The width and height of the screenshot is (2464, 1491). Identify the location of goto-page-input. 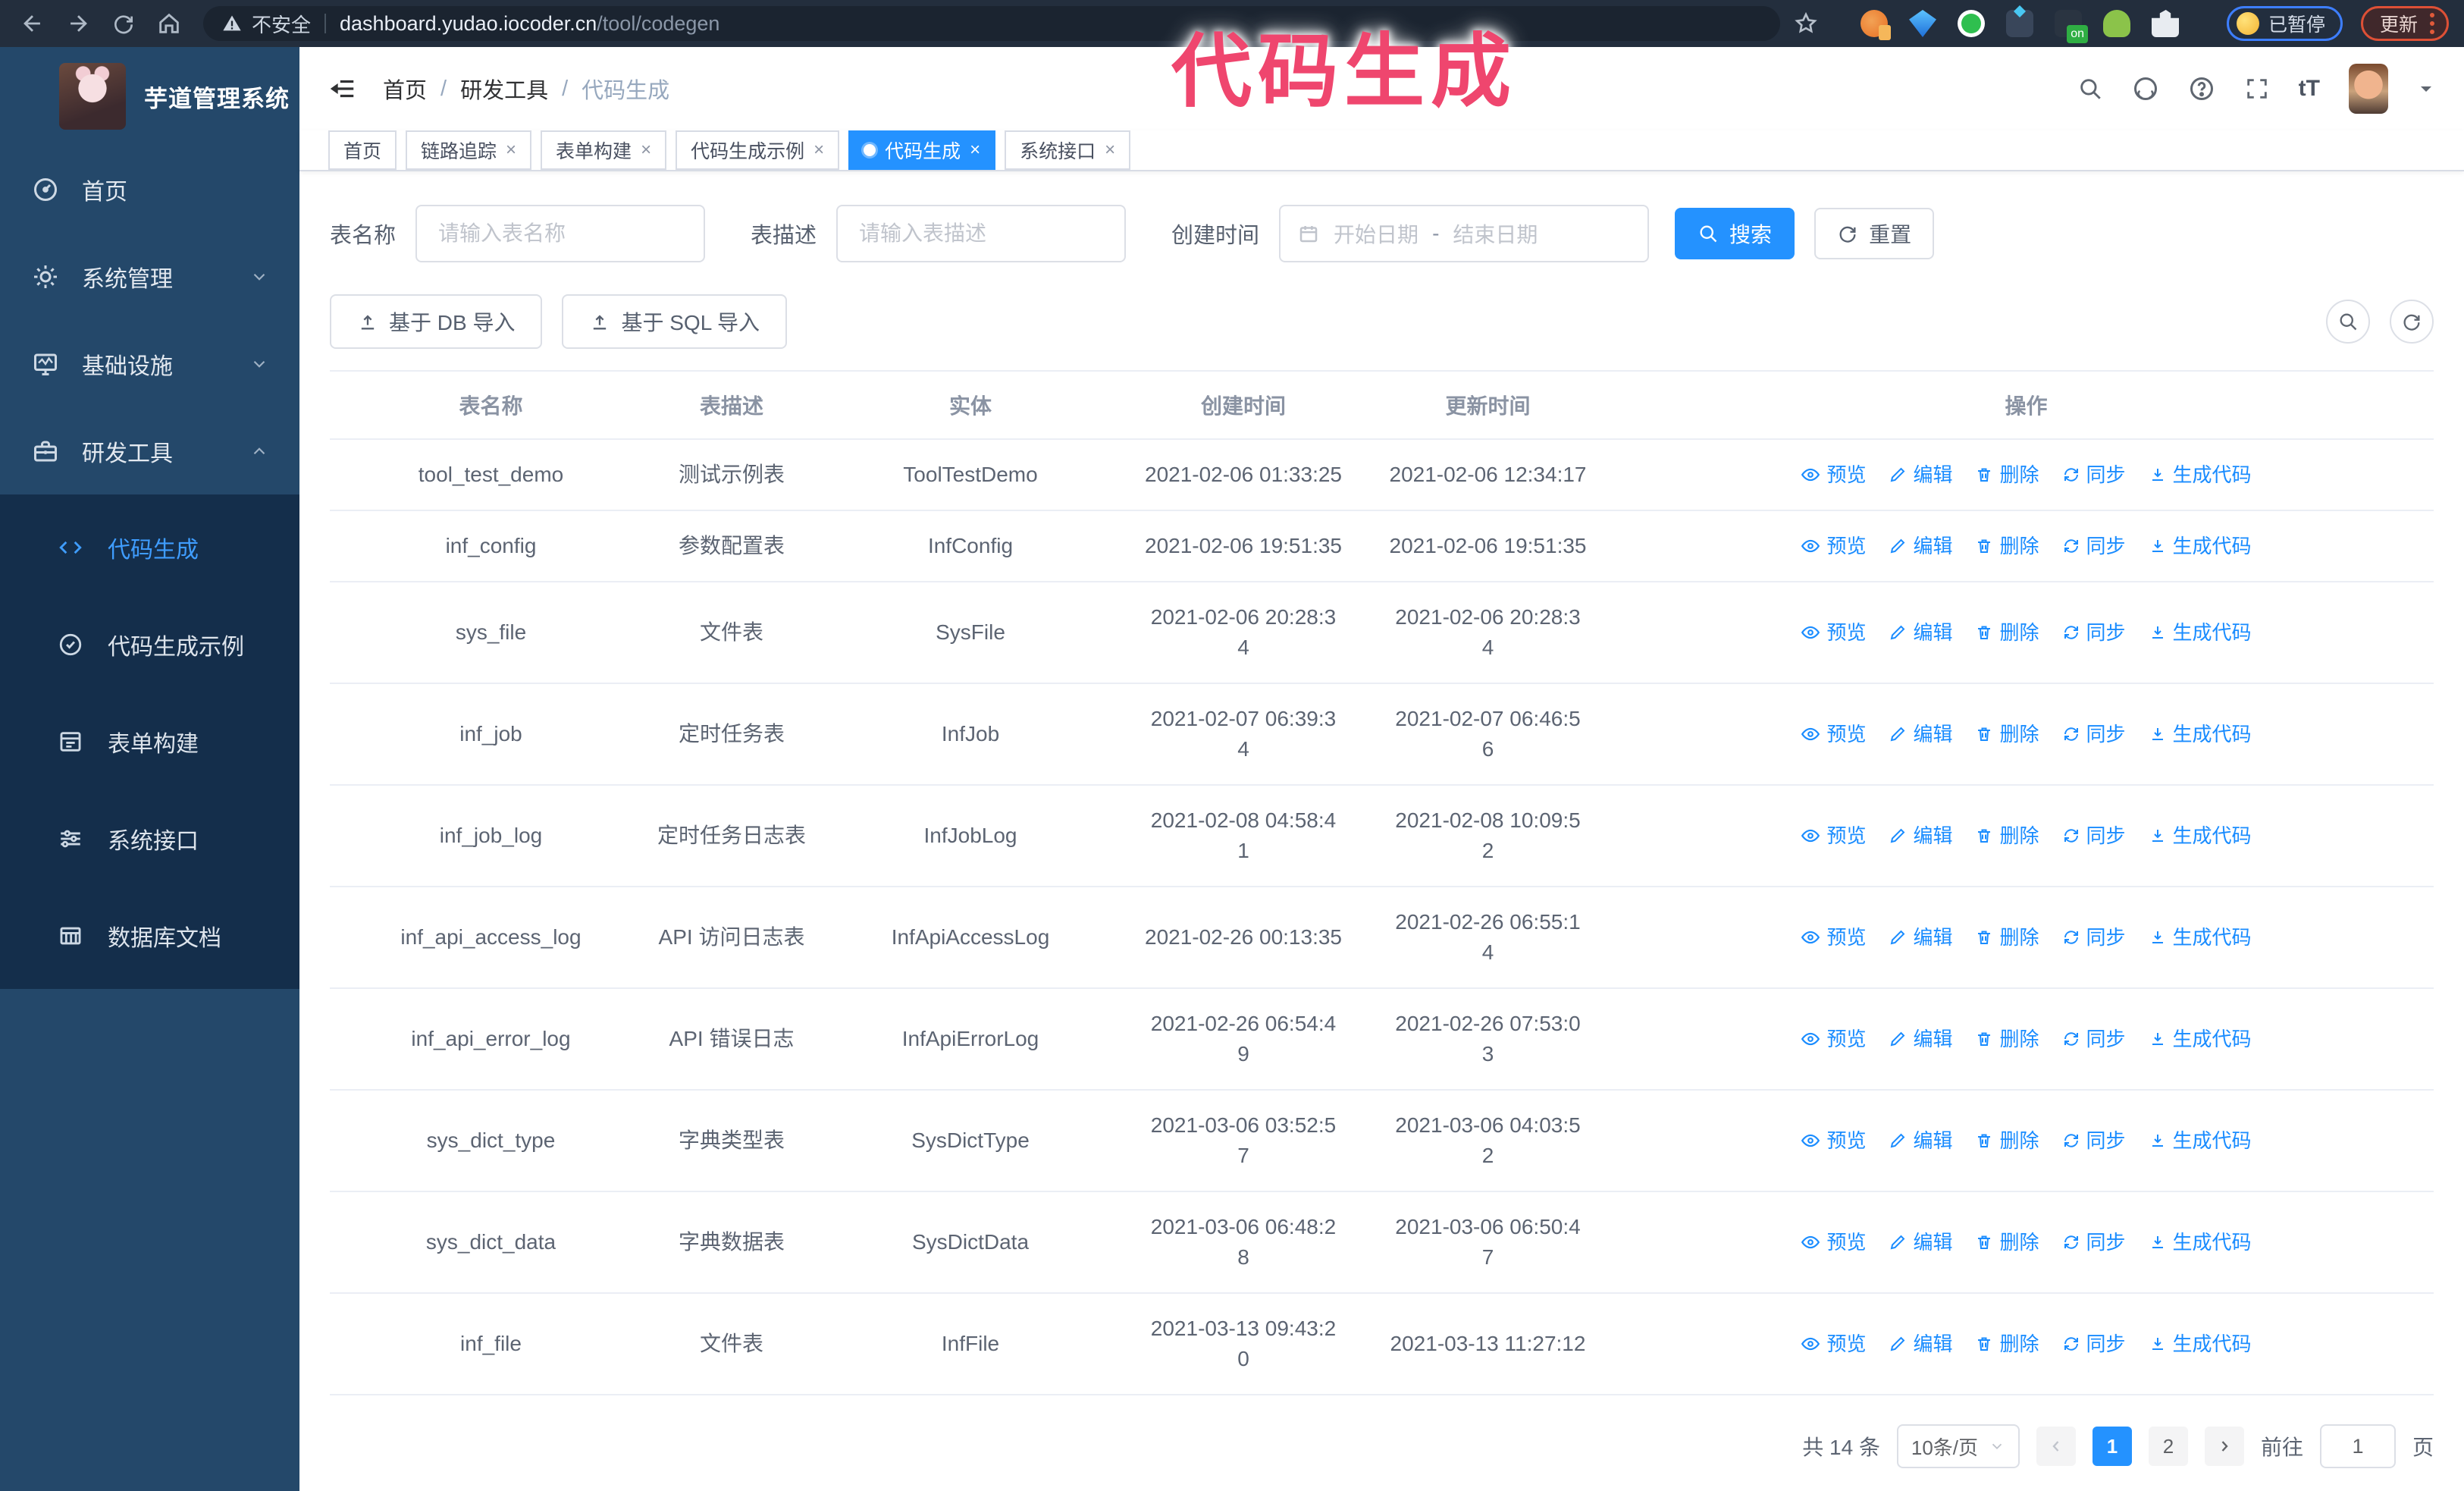
(2357, 1446).